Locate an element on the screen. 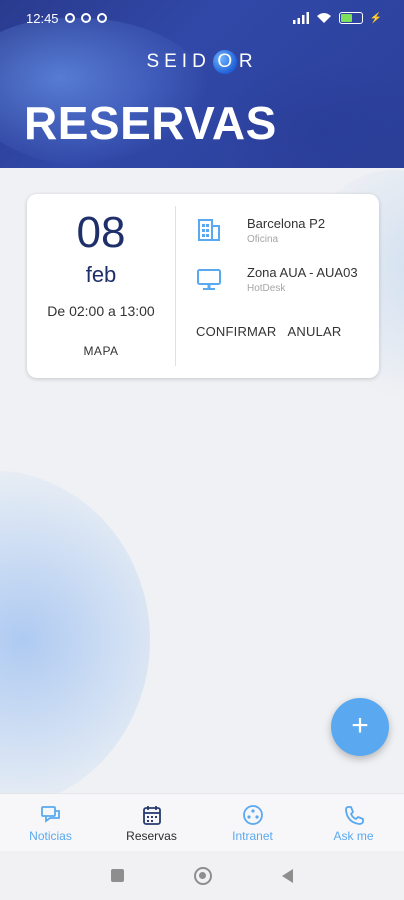 This screenshot has height=900, width=404. reservation-time: De 02:00 a 13:00 is located at coordinates (101, 311).